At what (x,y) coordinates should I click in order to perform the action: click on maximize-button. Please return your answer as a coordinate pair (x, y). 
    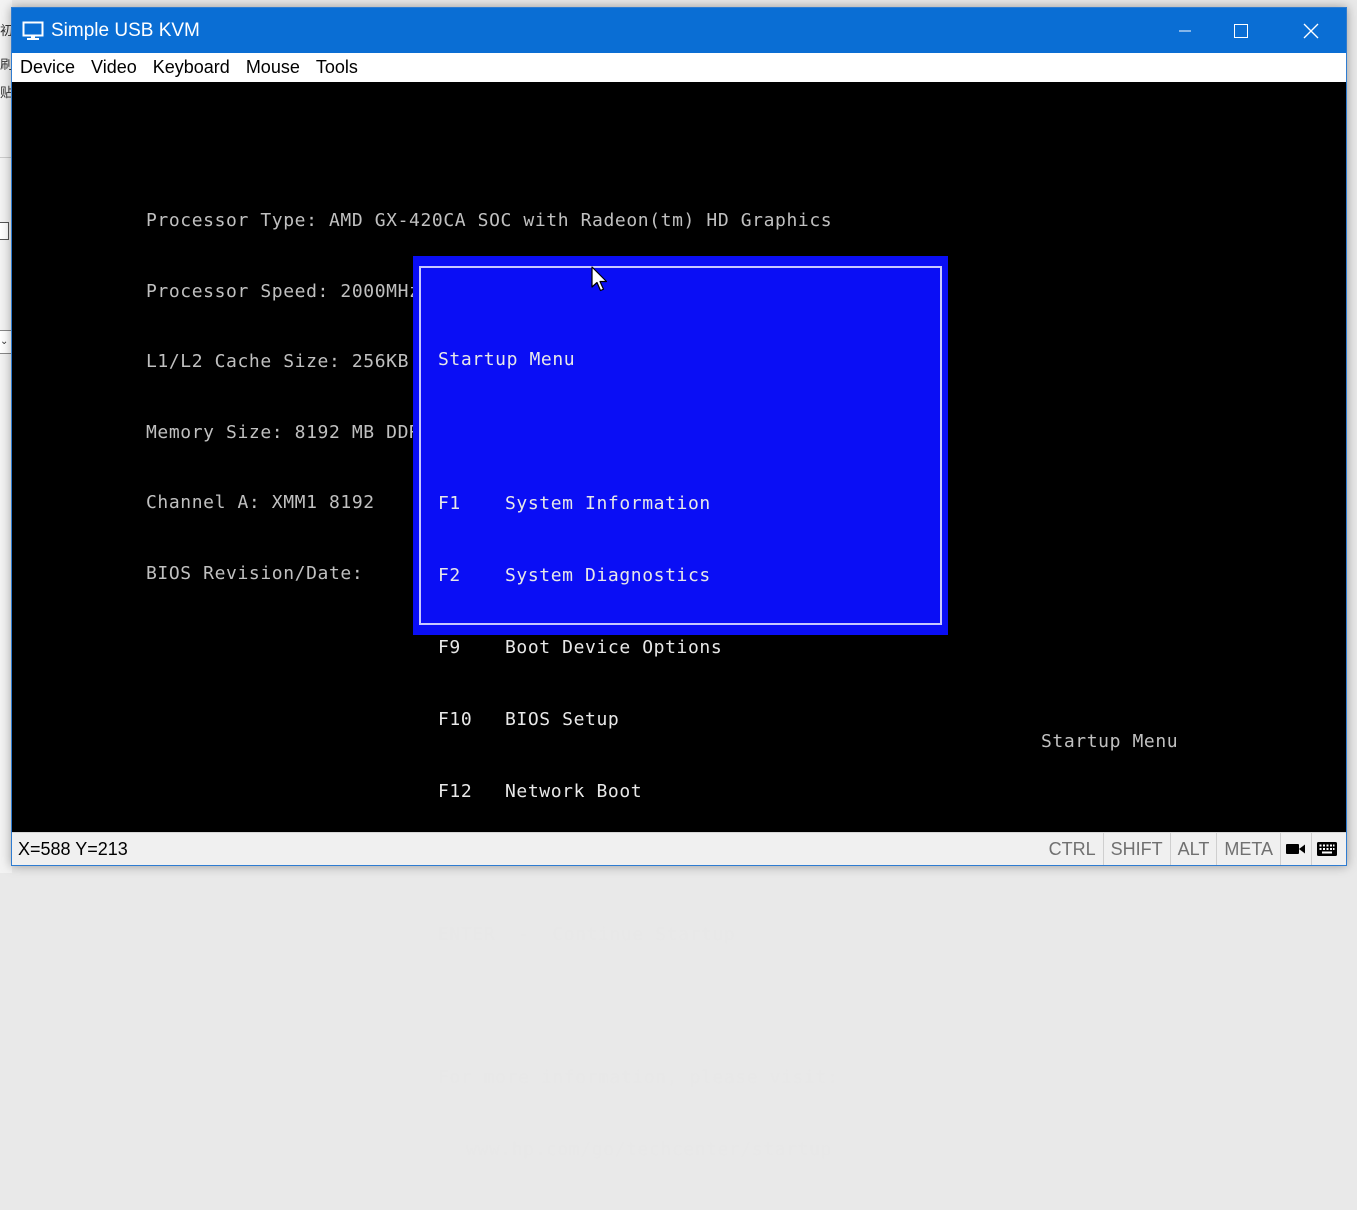
    Looking at the image, I should click on (1241, 30).